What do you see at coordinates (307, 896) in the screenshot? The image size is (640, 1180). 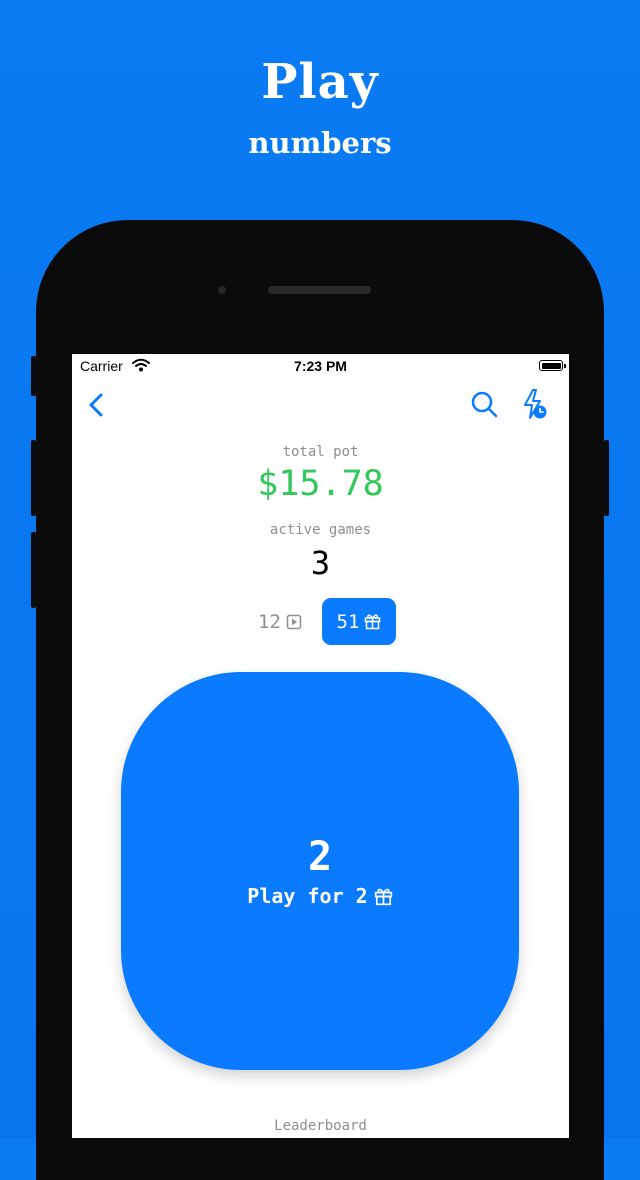 I see `play-label: Play for 2` at bounding box center [307, 896].